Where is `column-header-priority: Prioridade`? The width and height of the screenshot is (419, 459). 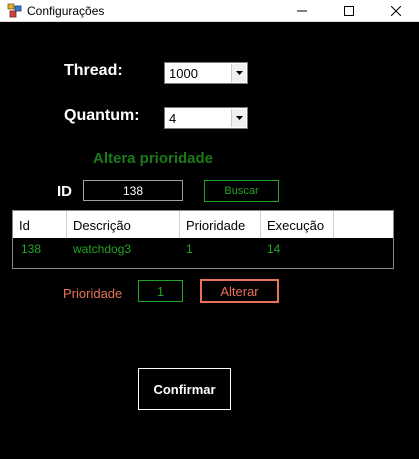 column-header-priority: Prioridade is located at coordinates (220, 224).